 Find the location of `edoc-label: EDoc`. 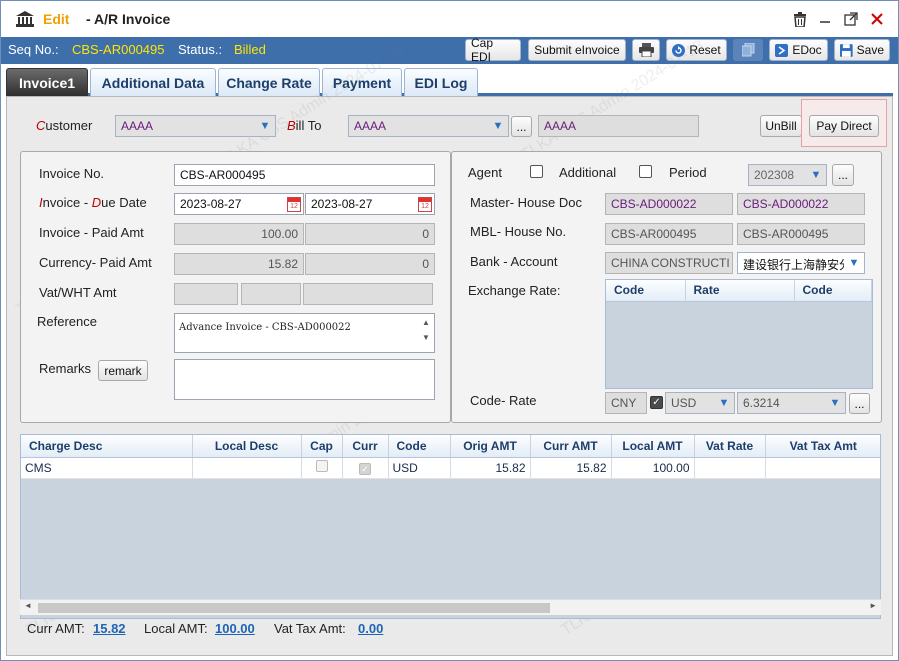

edoc-label: EDoc is located at coordinates (807, 50).